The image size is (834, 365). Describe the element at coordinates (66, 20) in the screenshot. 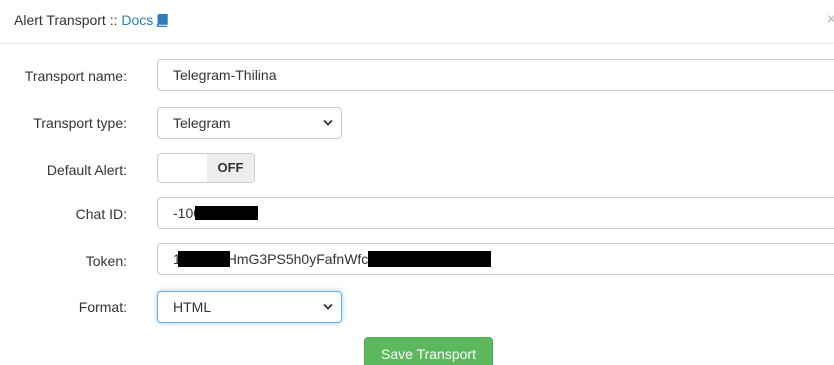

I see `modal-title-text: Alert Transport ::` at that location.